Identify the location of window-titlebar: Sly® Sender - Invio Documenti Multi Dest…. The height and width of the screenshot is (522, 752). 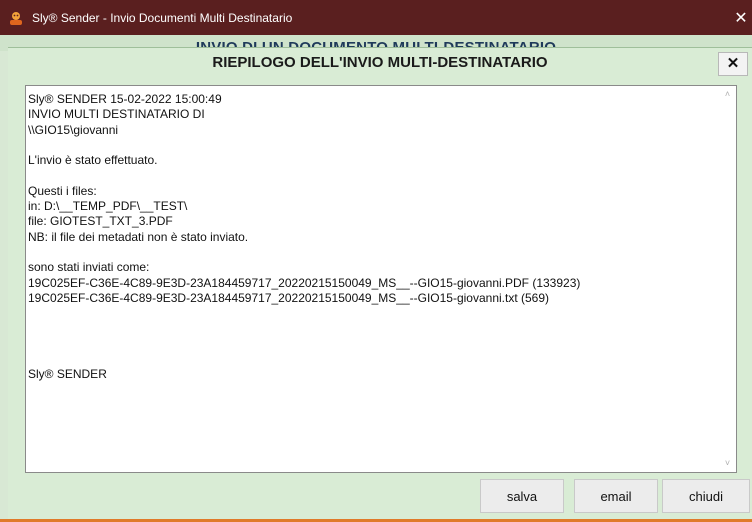
(376, 17).